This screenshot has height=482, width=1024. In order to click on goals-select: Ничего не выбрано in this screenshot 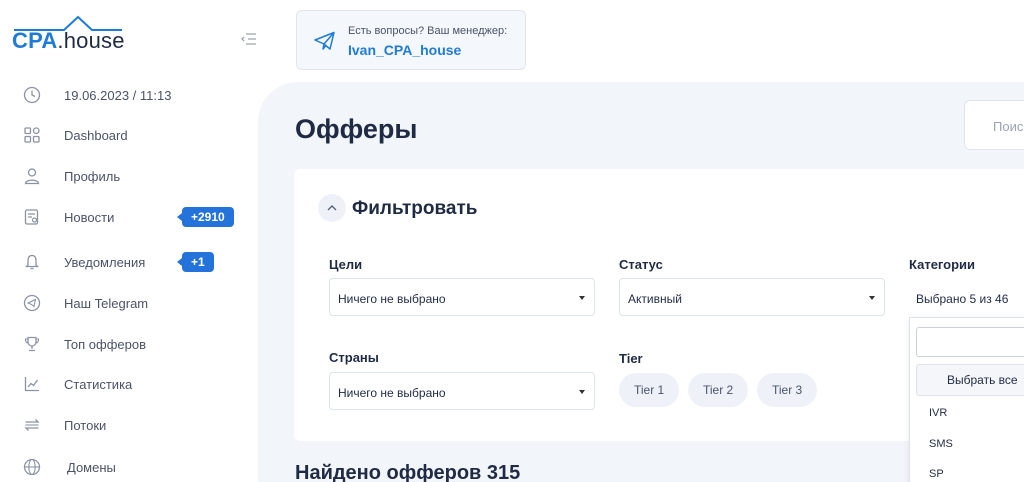, I will do `click(462, 297)`.